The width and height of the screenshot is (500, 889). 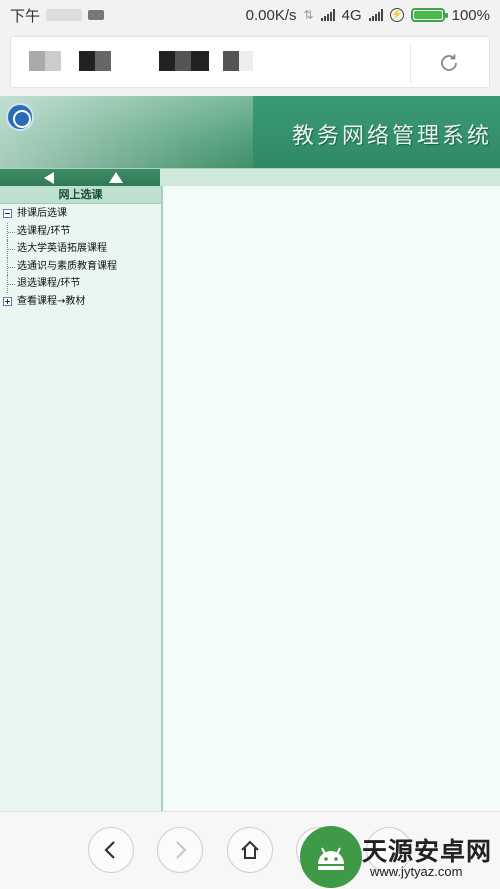 What do you see at coordinates (427, 851) in the screenshot?
I see `watermark-name: 天源安卓网` at bounding box center [427, 851].